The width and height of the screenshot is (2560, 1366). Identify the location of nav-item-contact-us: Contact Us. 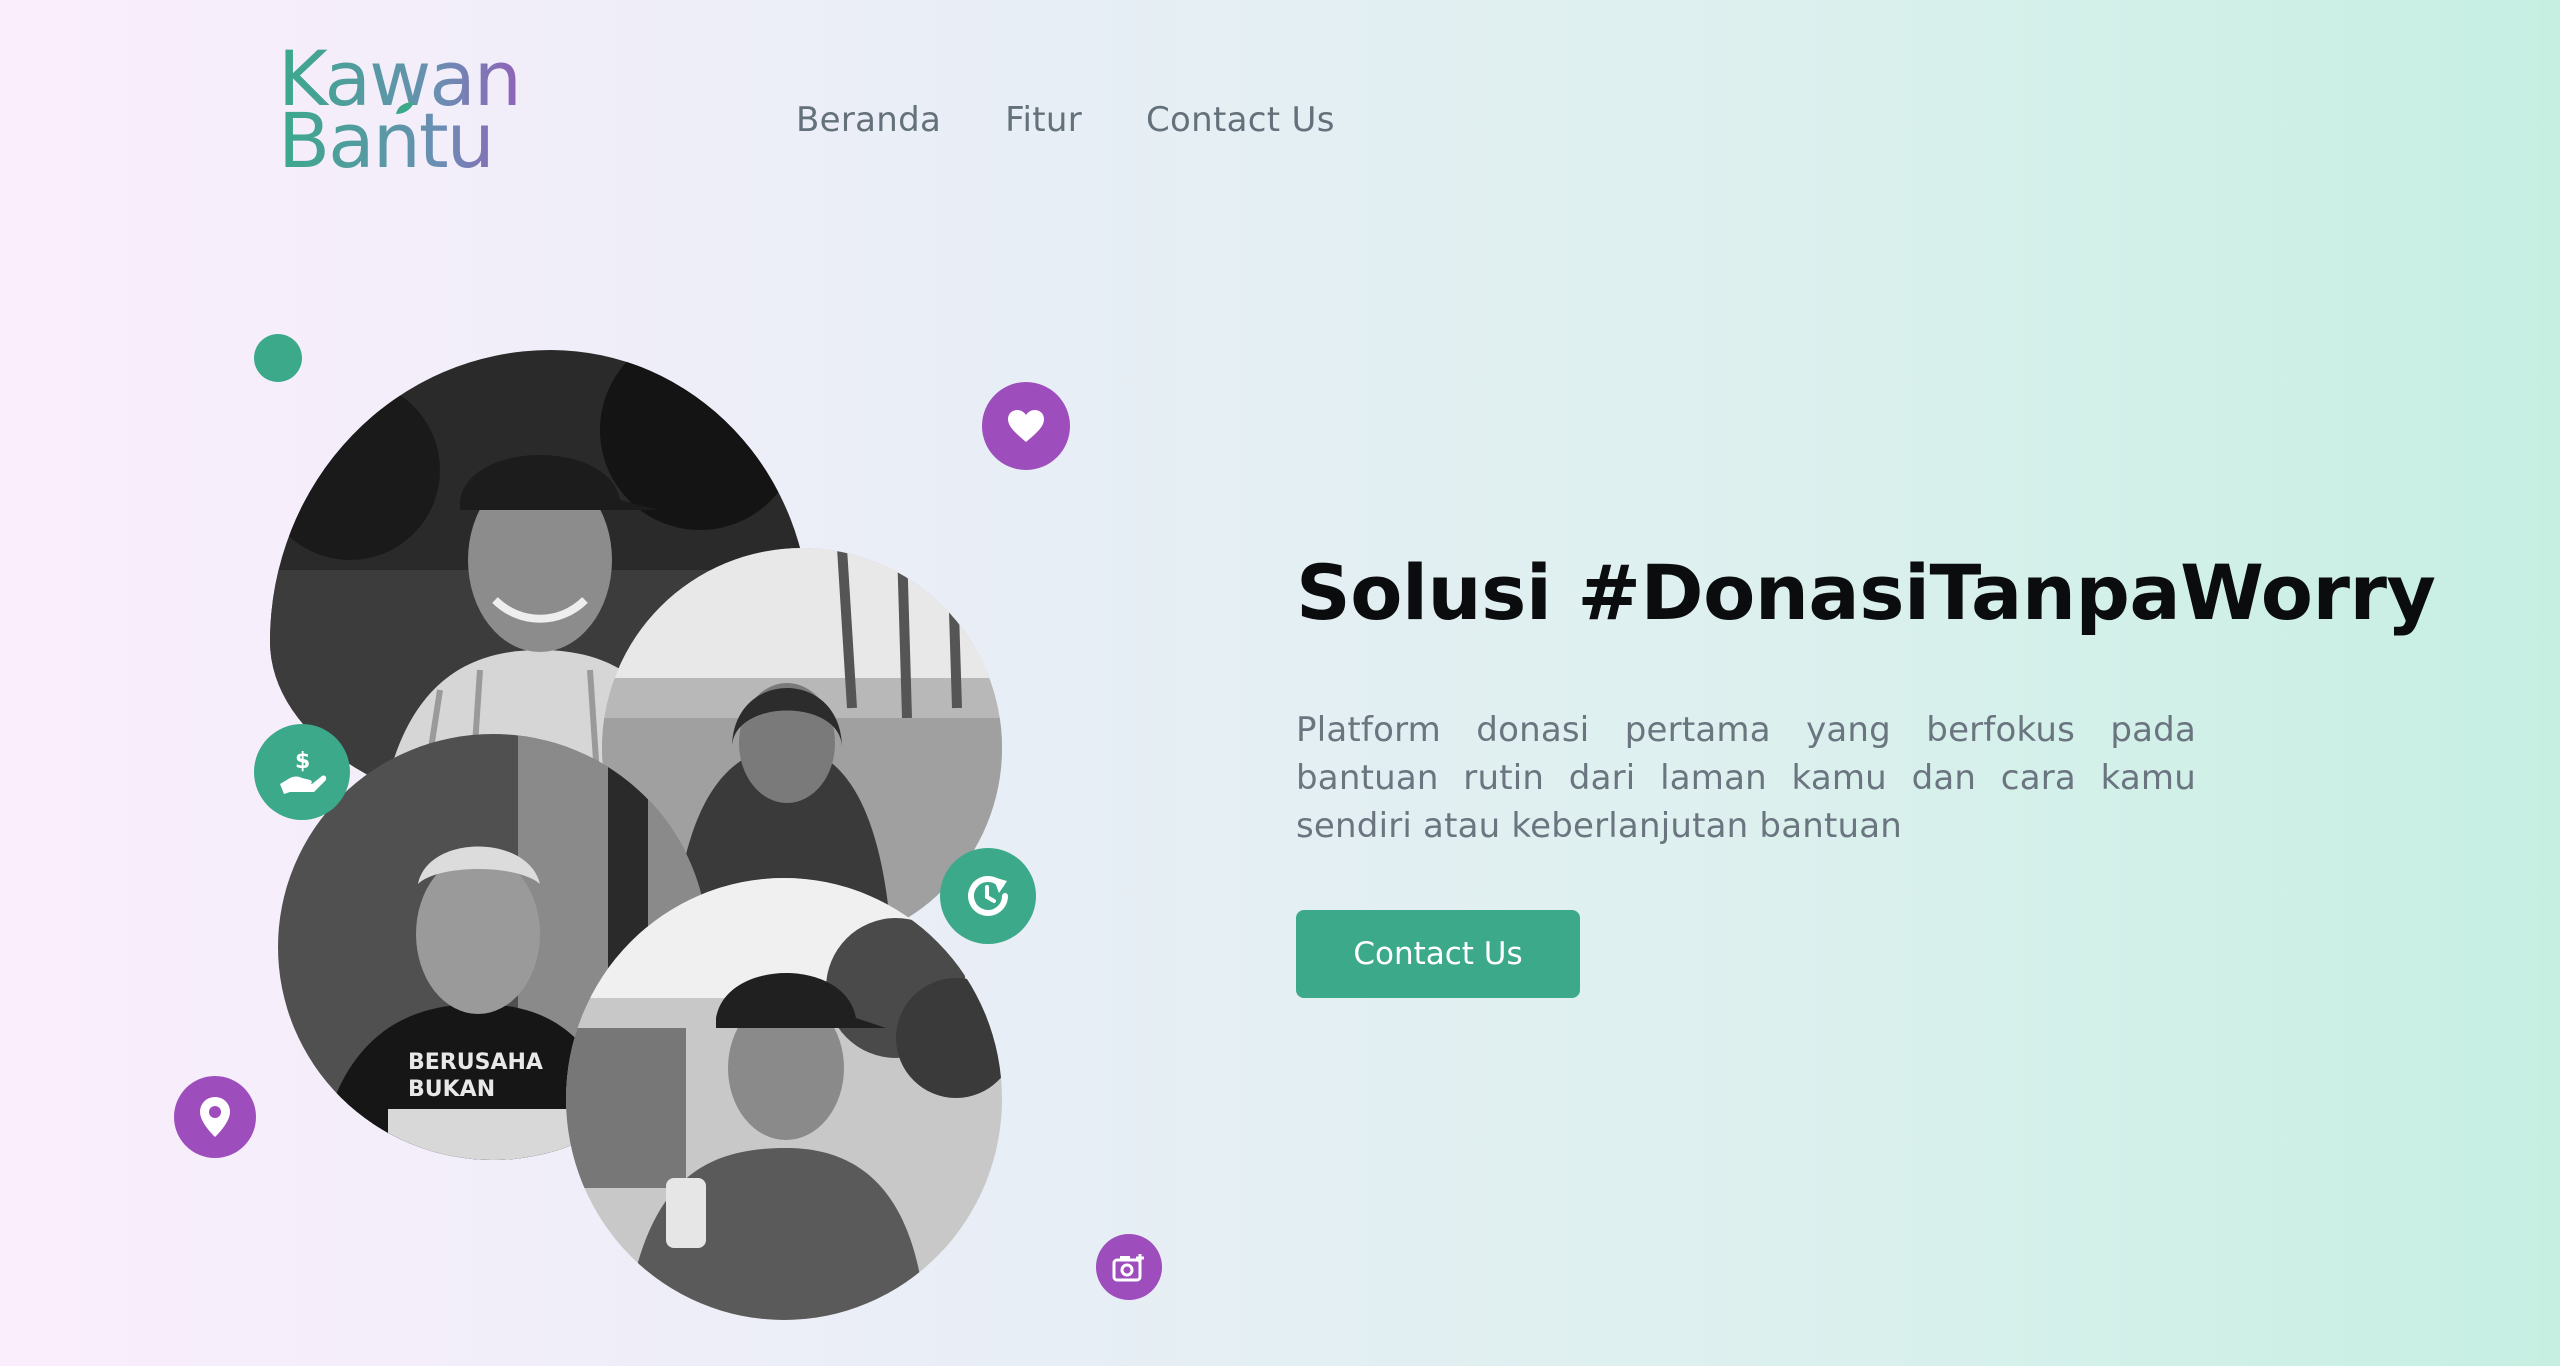
(1240, 120).